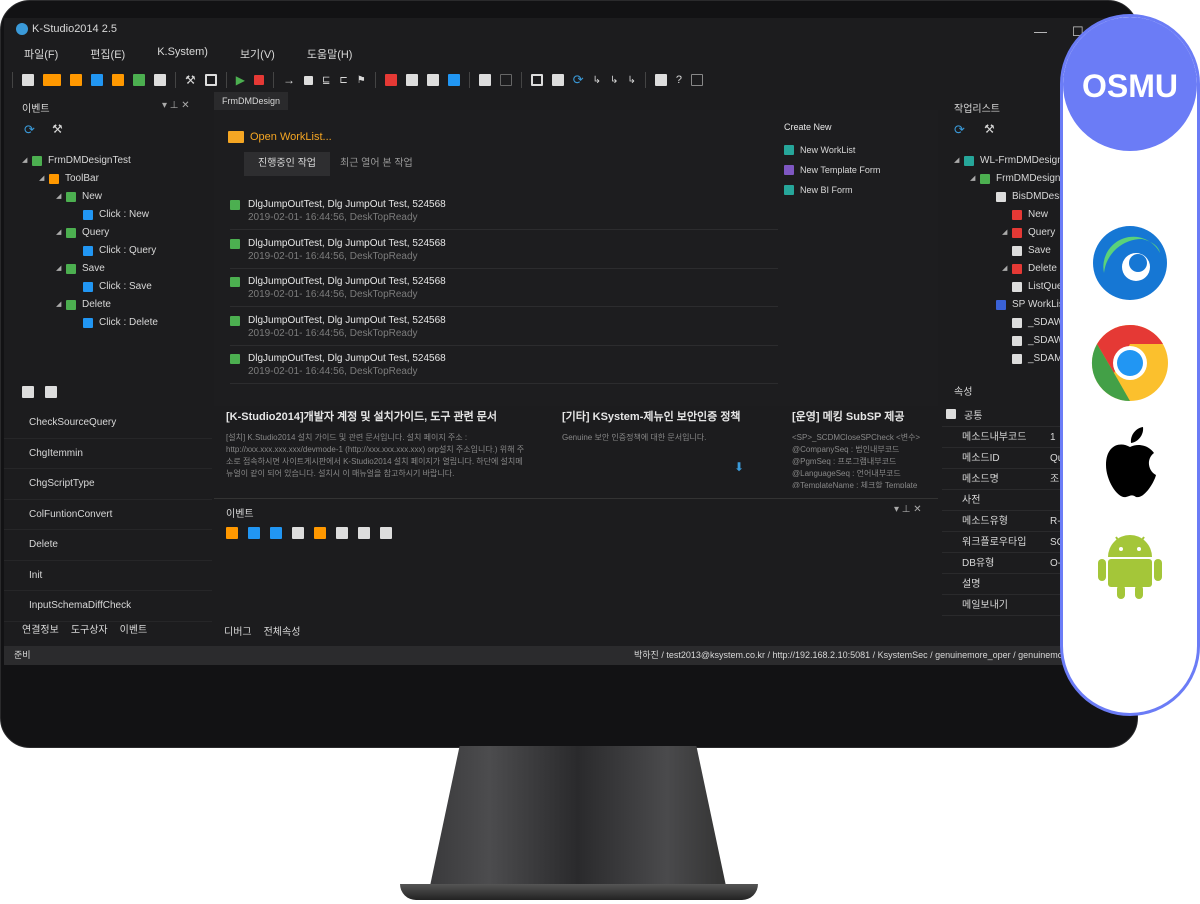  Describe the element at coordinates (90, 161) in the screenshot. I see `tree-node: ◢ FrmDMDesignTest` at that location.